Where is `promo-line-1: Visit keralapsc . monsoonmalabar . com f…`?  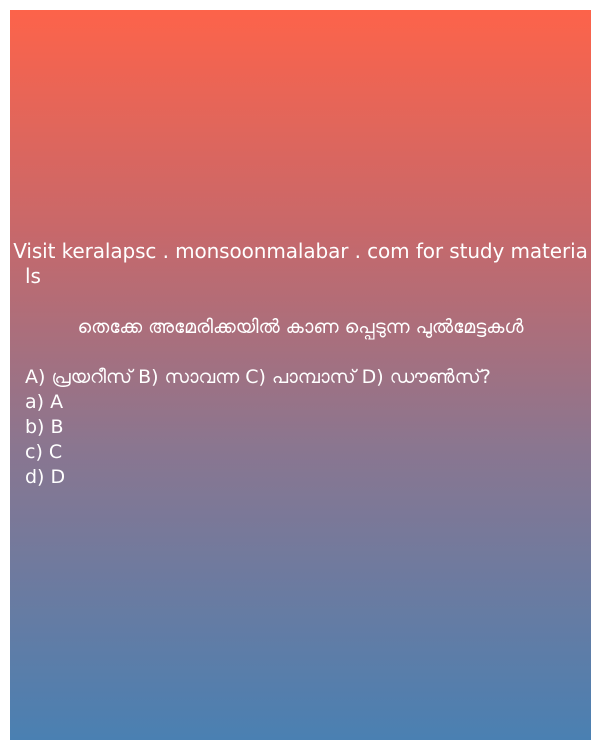
promo-line-1: Visit keralapsc . monsoonmalabar . com f… is located at coordinates (300, 251).